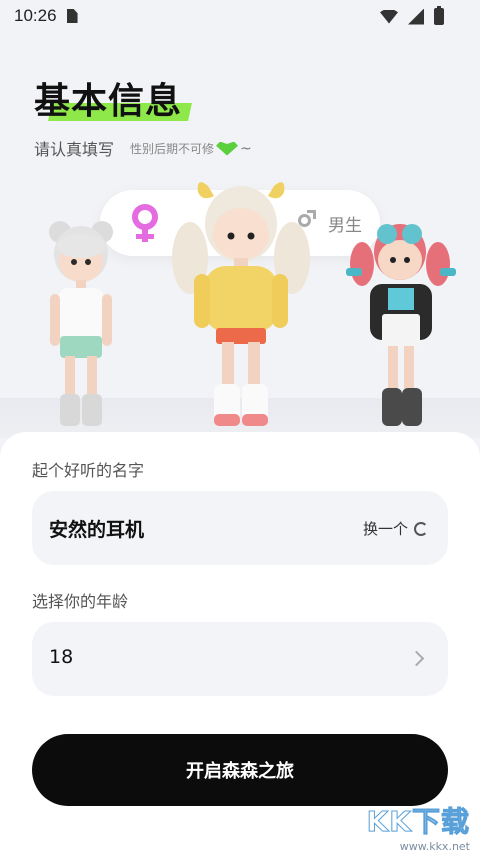  I want to click on name-value: 安然的耳机, so click(97, 530).